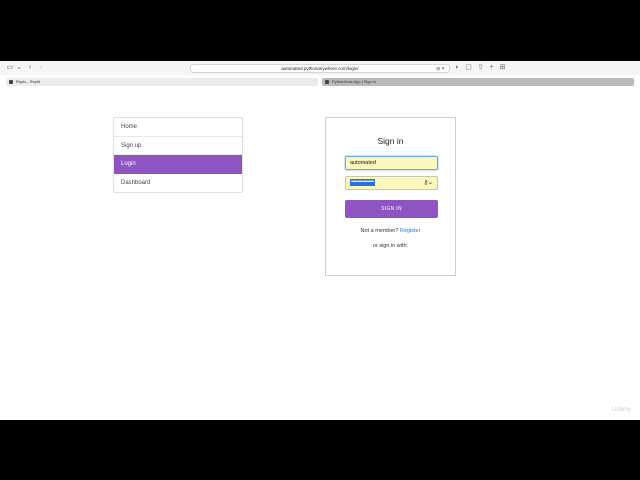  I want to click on tab-label: PythonHow App | Sign in, so click(354, 81).